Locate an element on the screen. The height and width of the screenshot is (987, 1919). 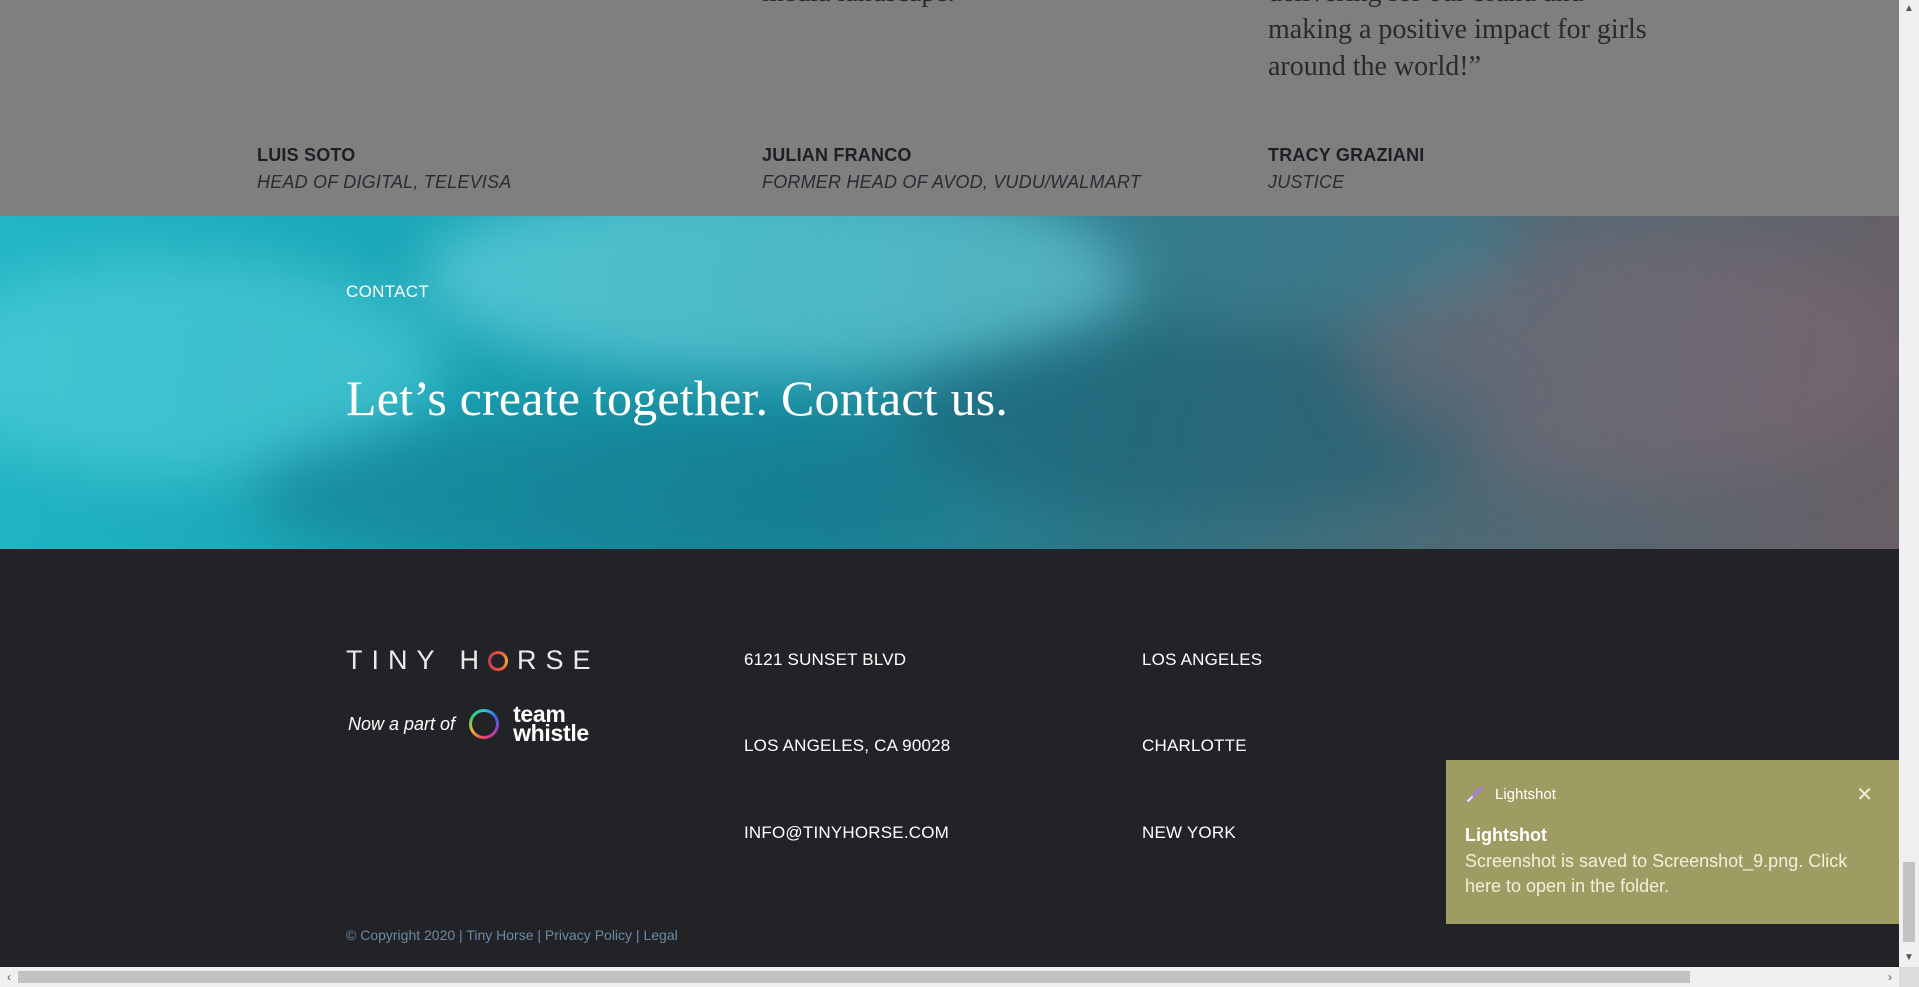
author-name: TRACY GRAZIANI is located at coordinates (1346, 155).